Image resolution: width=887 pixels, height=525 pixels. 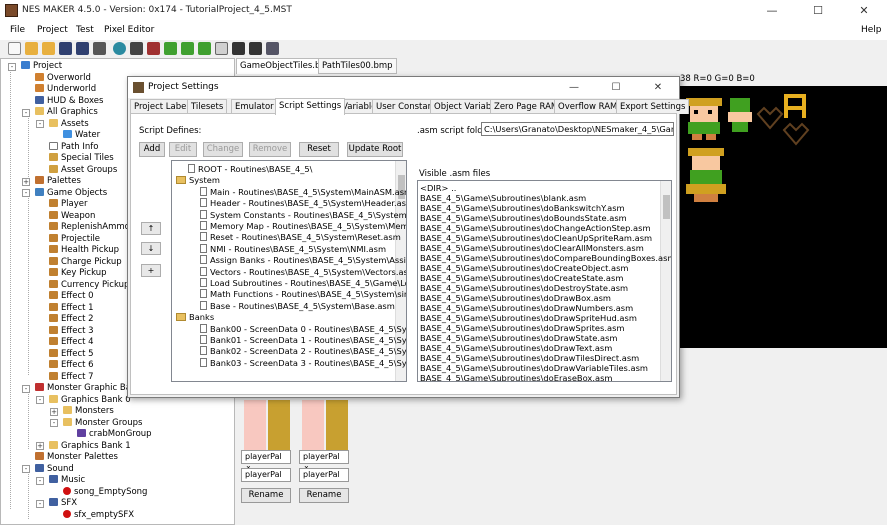 I want to click on menu-test: Test, so click(x=85, y=30).